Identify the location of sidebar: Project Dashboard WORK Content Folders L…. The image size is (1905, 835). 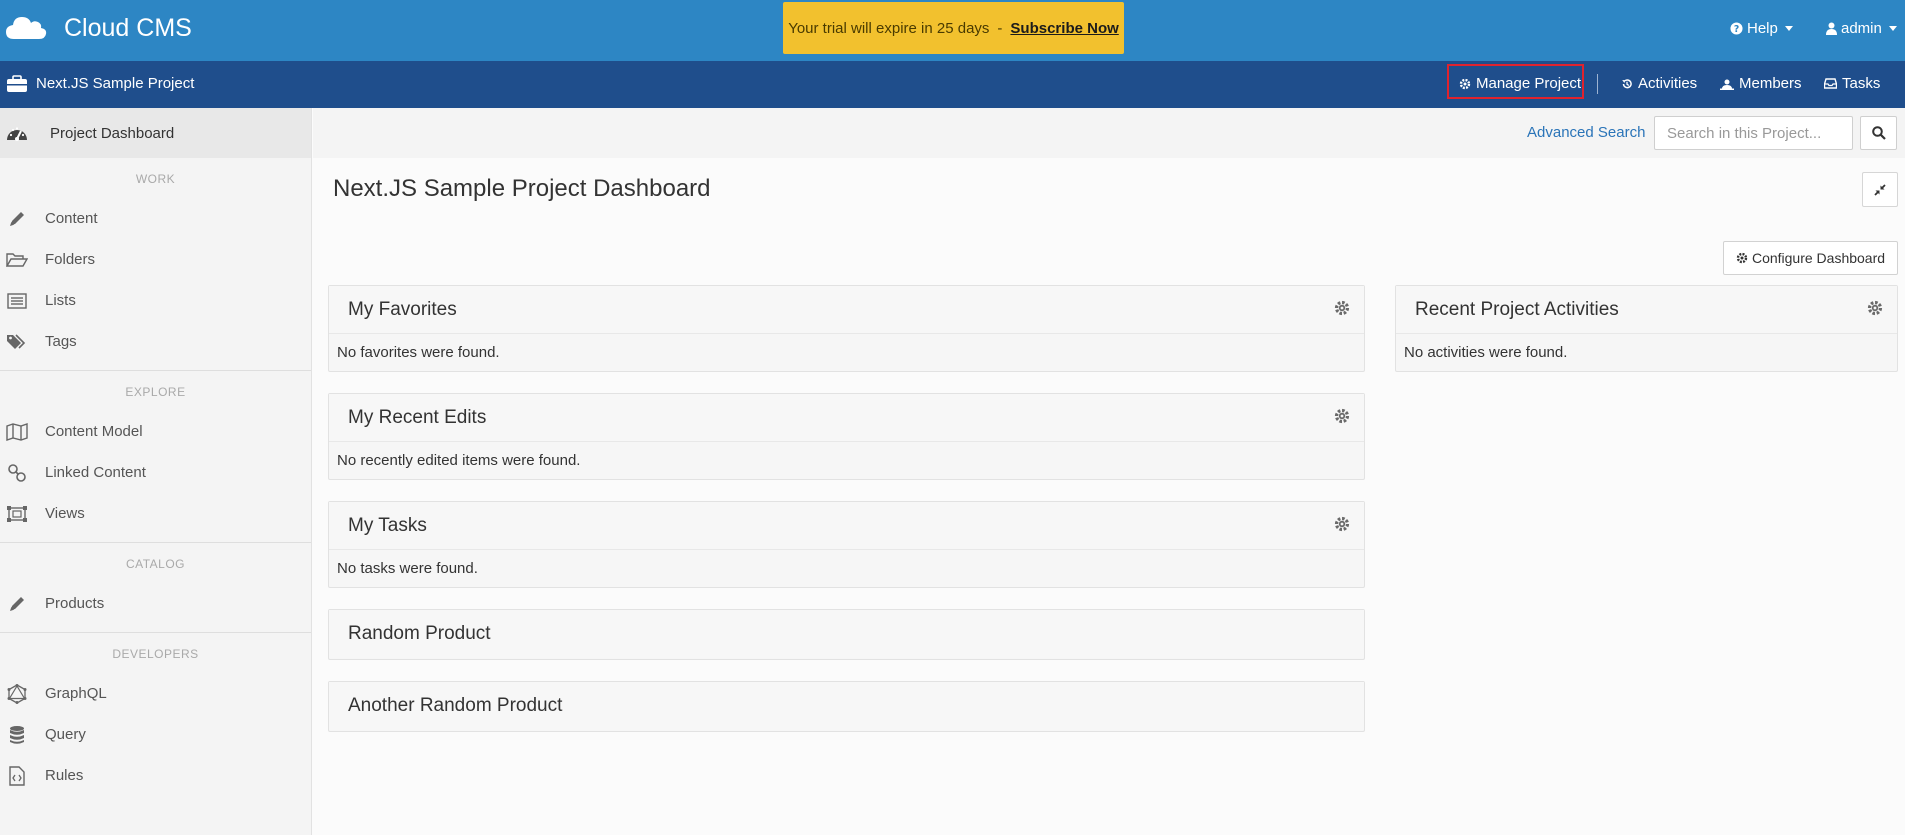
(156, 471).